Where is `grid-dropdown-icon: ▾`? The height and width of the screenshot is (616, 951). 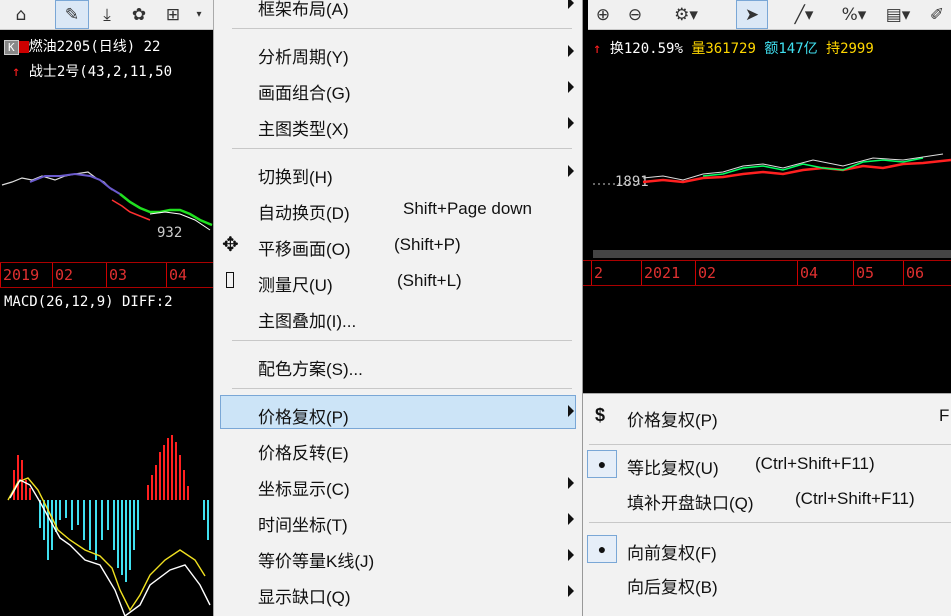 grid-dropdown-icon: ▾ is located at coordinates (199, 14).